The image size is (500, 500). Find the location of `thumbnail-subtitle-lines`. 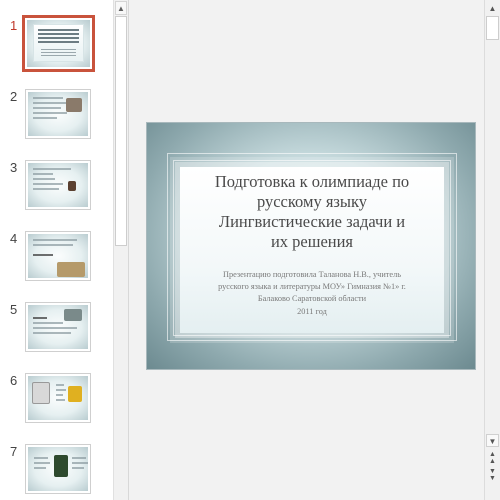

thumbnail-subtitle-lines is located at coordinates (58, 49).